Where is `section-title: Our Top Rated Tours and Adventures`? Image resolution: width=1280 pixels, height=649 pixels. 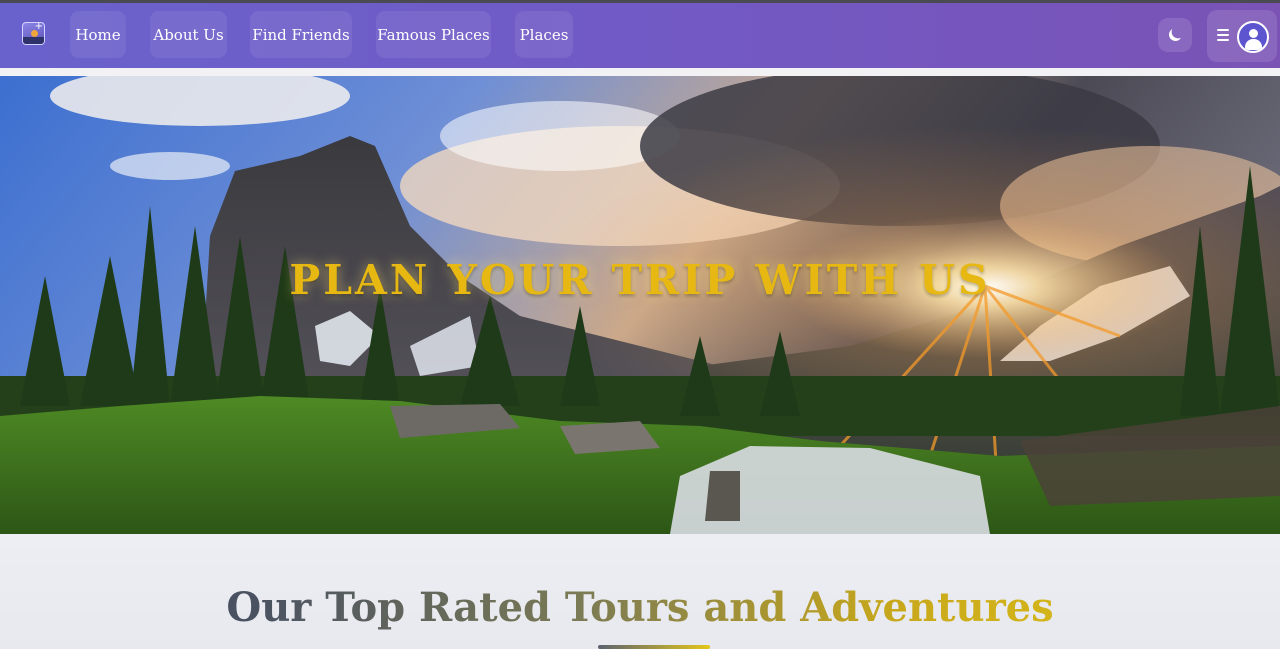 section-title: Our Top Rated Tours and Adventures is located at coordinates (640, 607).